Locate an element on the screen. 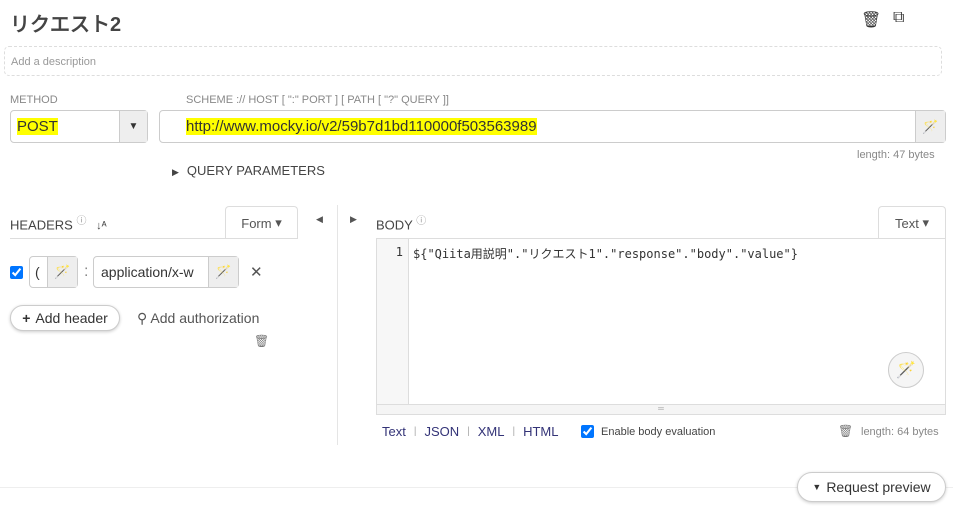  method-label: METHOD is located at coordinates (34, 100).